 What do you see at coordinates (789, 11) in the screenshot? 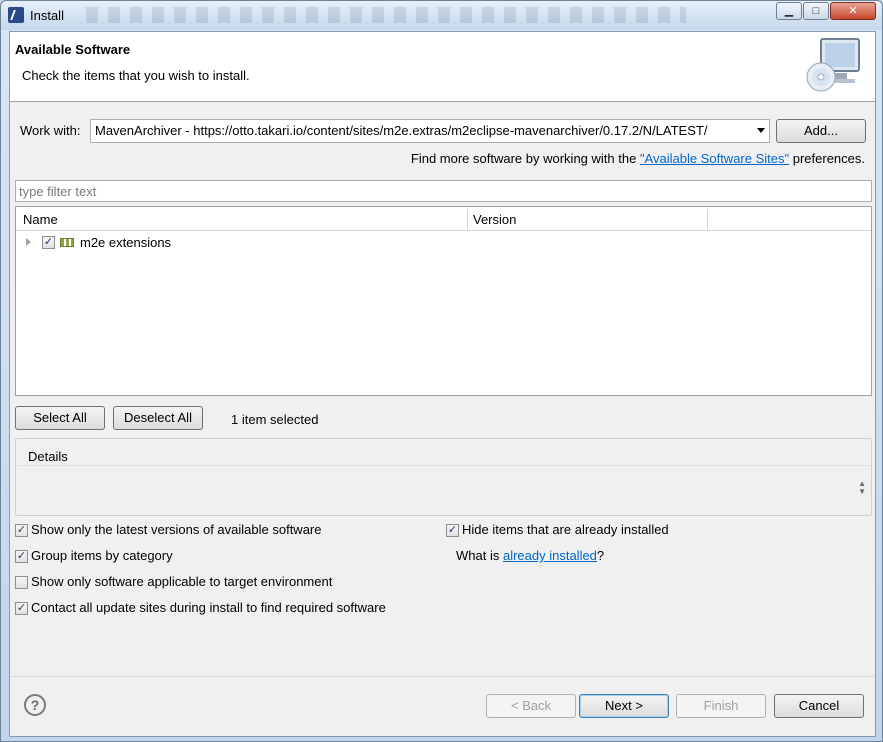
I see `minimize-button: ▁` at bounding box center [789, 11].